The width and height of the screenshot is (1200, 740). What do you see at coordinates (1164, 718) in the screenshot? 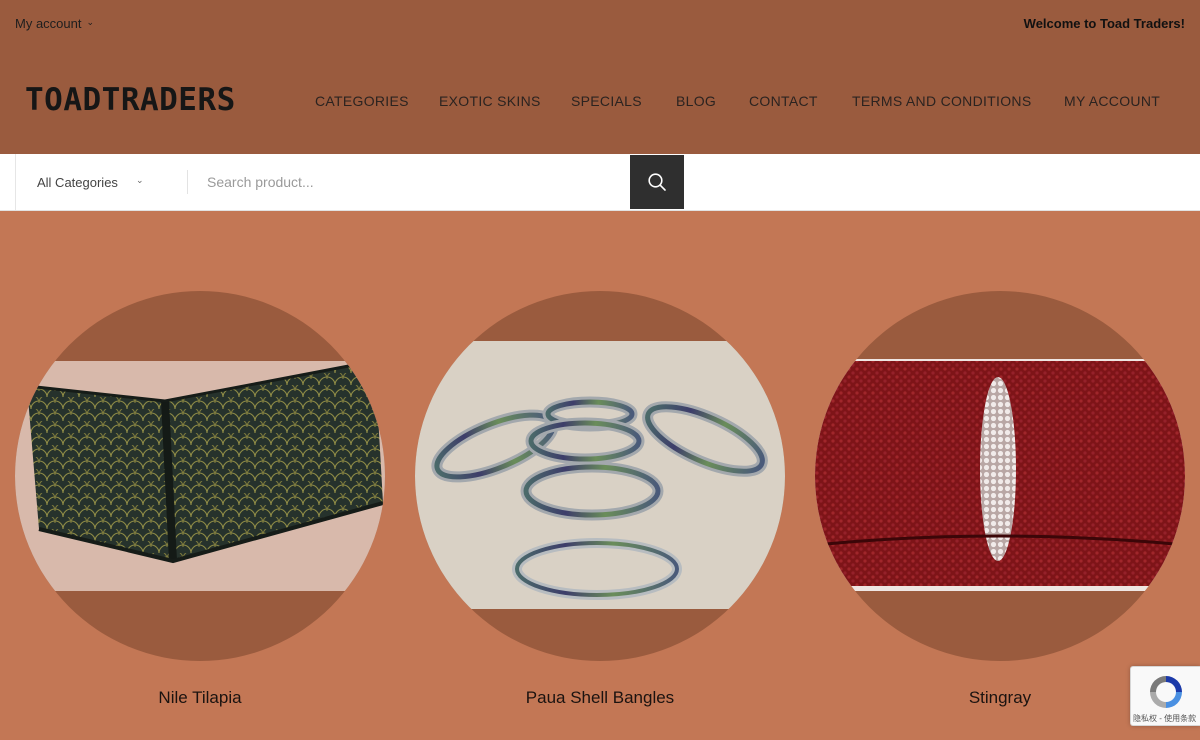
I see `recaptcha-terms: 隐私权 - 使用条款` at bounding box center [1164, 718].